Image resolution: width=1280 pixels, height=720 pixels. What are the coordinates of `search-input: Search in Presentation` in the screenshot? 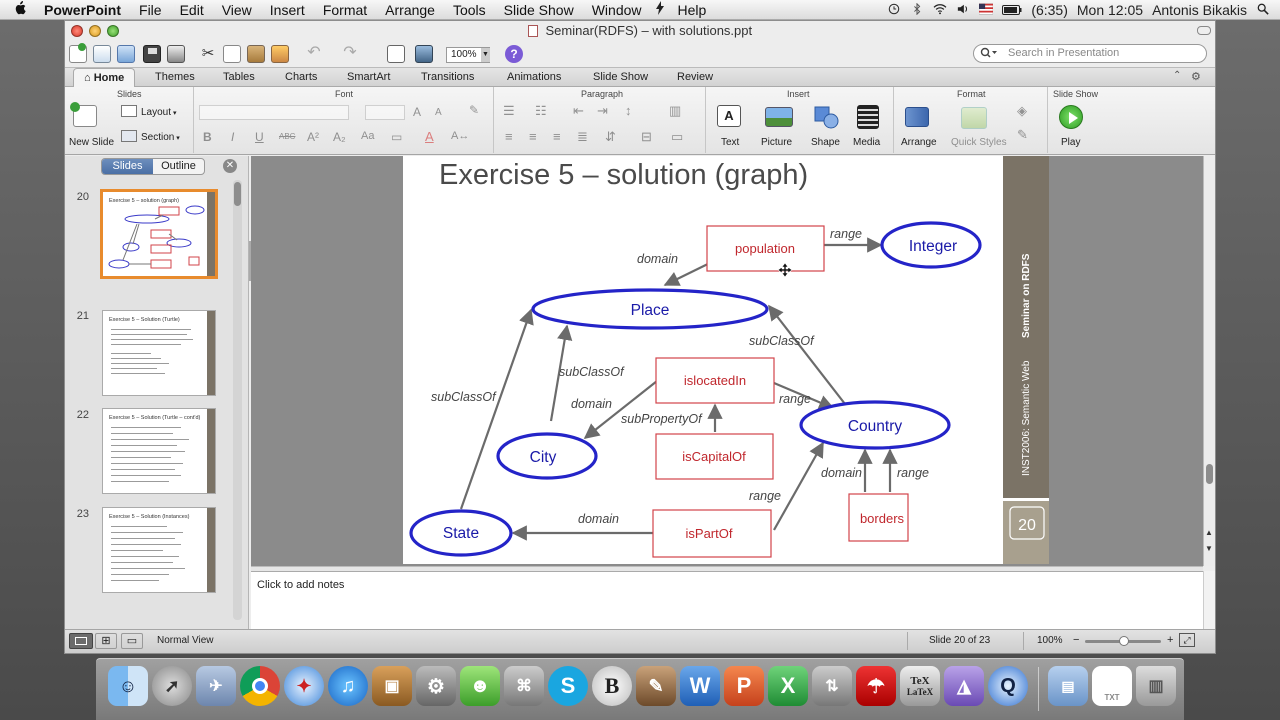 It's located at (1090, 53).